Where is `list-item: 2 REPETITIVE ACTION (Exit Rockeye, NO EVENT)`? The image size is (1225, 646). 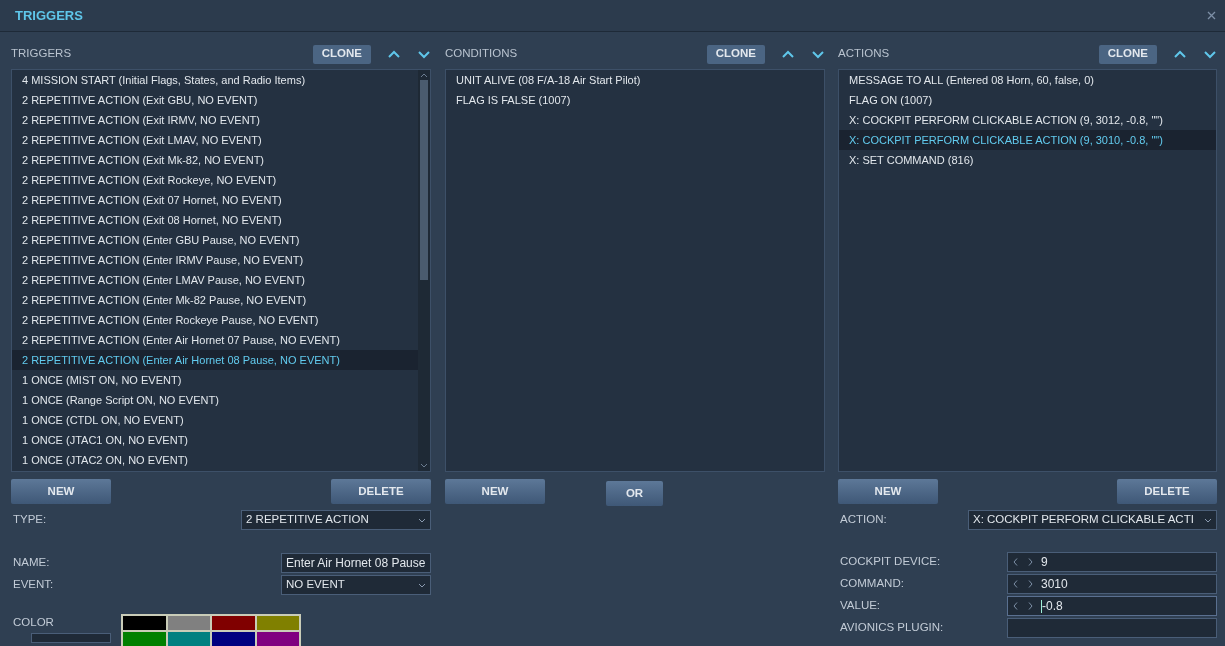
list-item: 2 REPETITIVE ACTION (Exit Rockeye, NO EVENT) is located at coordinates (215, 180).